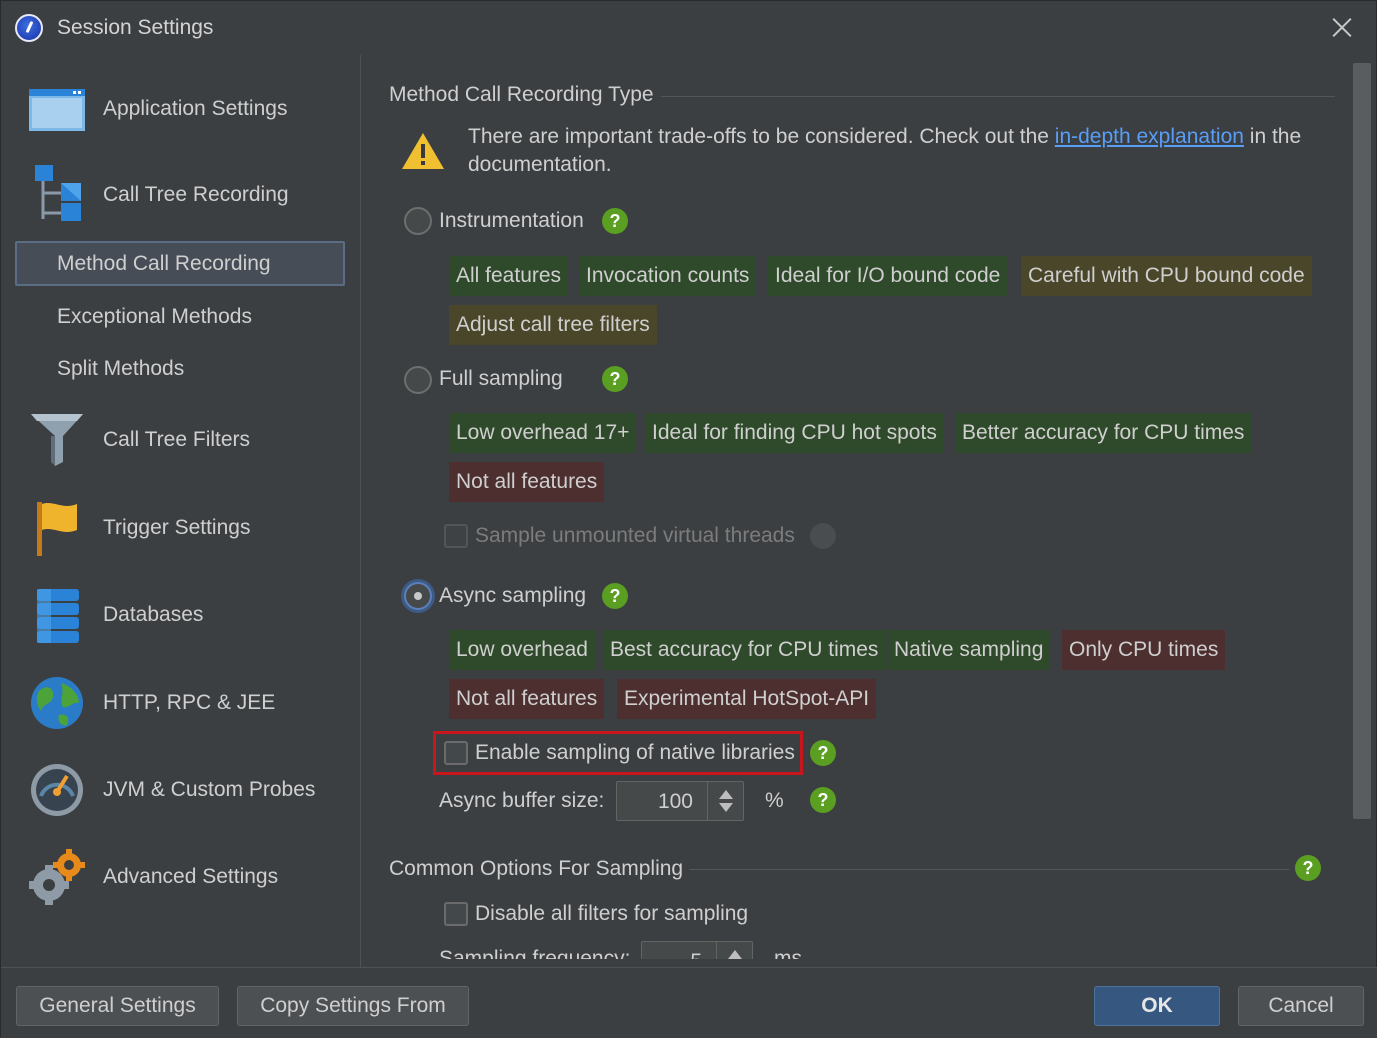 This screenshot has height=1038, width=1377. I want to click on sidebar-item-jvm-custom-probes: JVM & Custom Probes, so click(180, 790).